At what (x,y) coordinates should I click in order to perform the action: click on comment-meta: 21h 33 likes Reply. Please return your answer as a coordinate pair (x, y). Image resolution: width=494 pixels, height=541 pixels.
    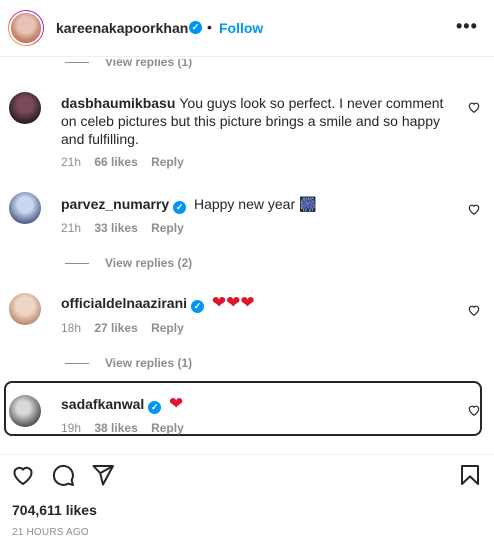
    Looking at the image, I should click on (127, 228).